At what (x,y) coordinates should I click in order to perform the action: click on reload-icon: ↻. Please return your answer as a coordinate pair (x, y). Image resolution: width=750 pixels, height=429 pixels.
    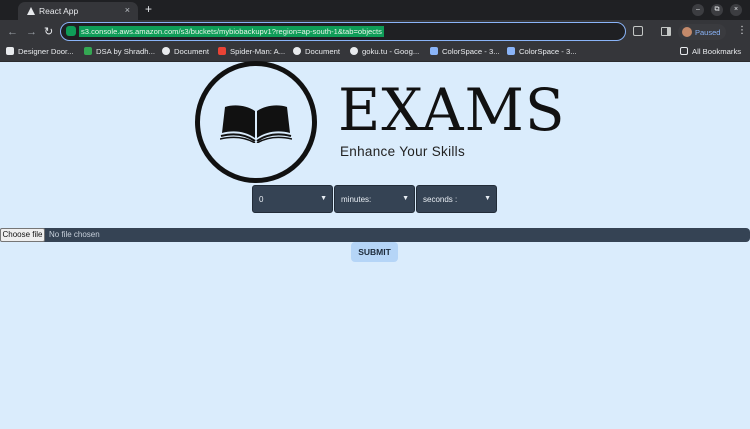
    Looking at the image, I should click on (48, 32).